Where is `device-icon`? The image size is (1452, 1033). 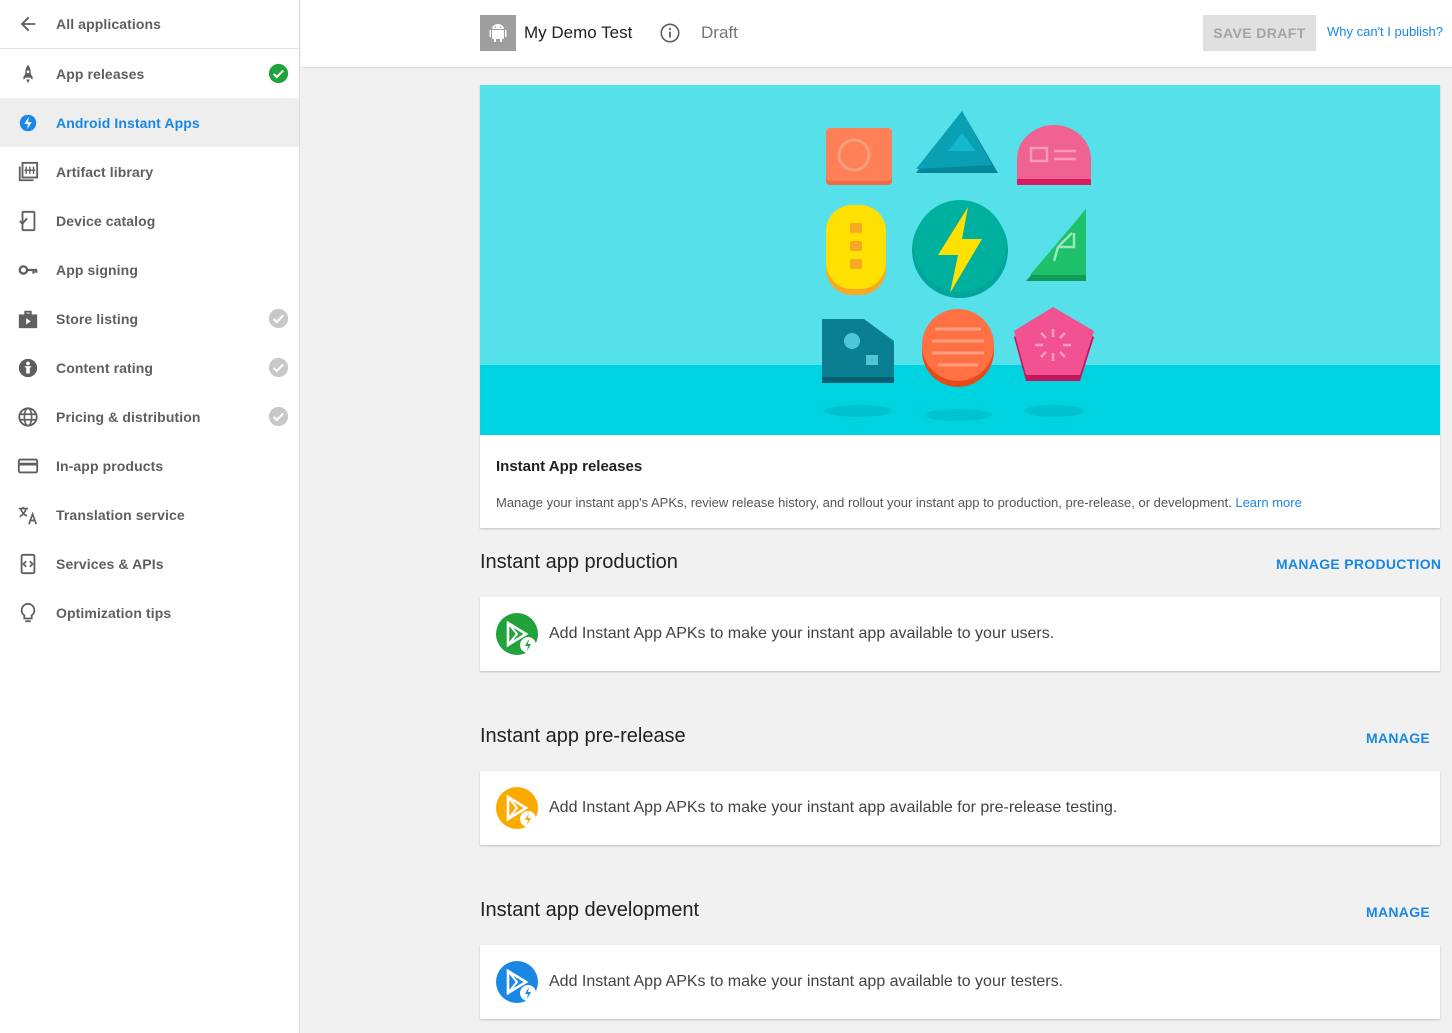
device-icon is located at coordinates (28, 221).